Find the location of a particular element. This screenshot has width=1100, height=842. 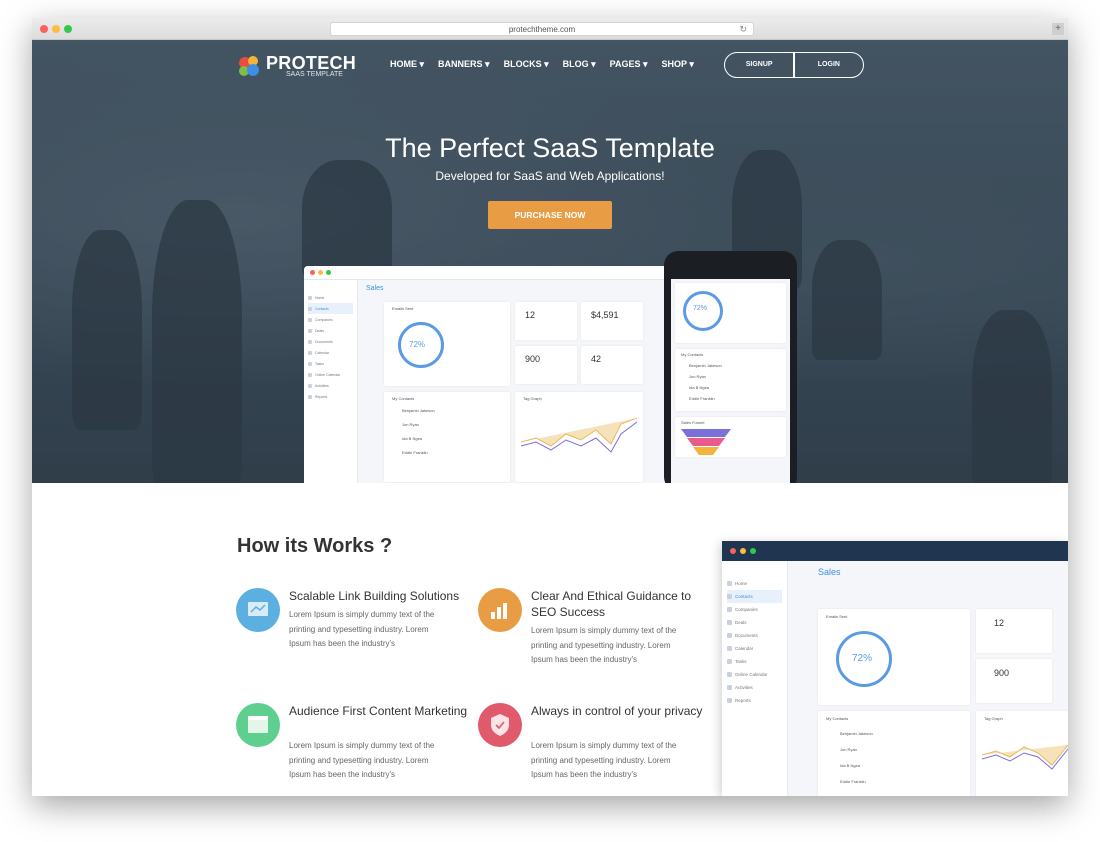

section-title: How its Works ? is located at coordinates (315, 546).